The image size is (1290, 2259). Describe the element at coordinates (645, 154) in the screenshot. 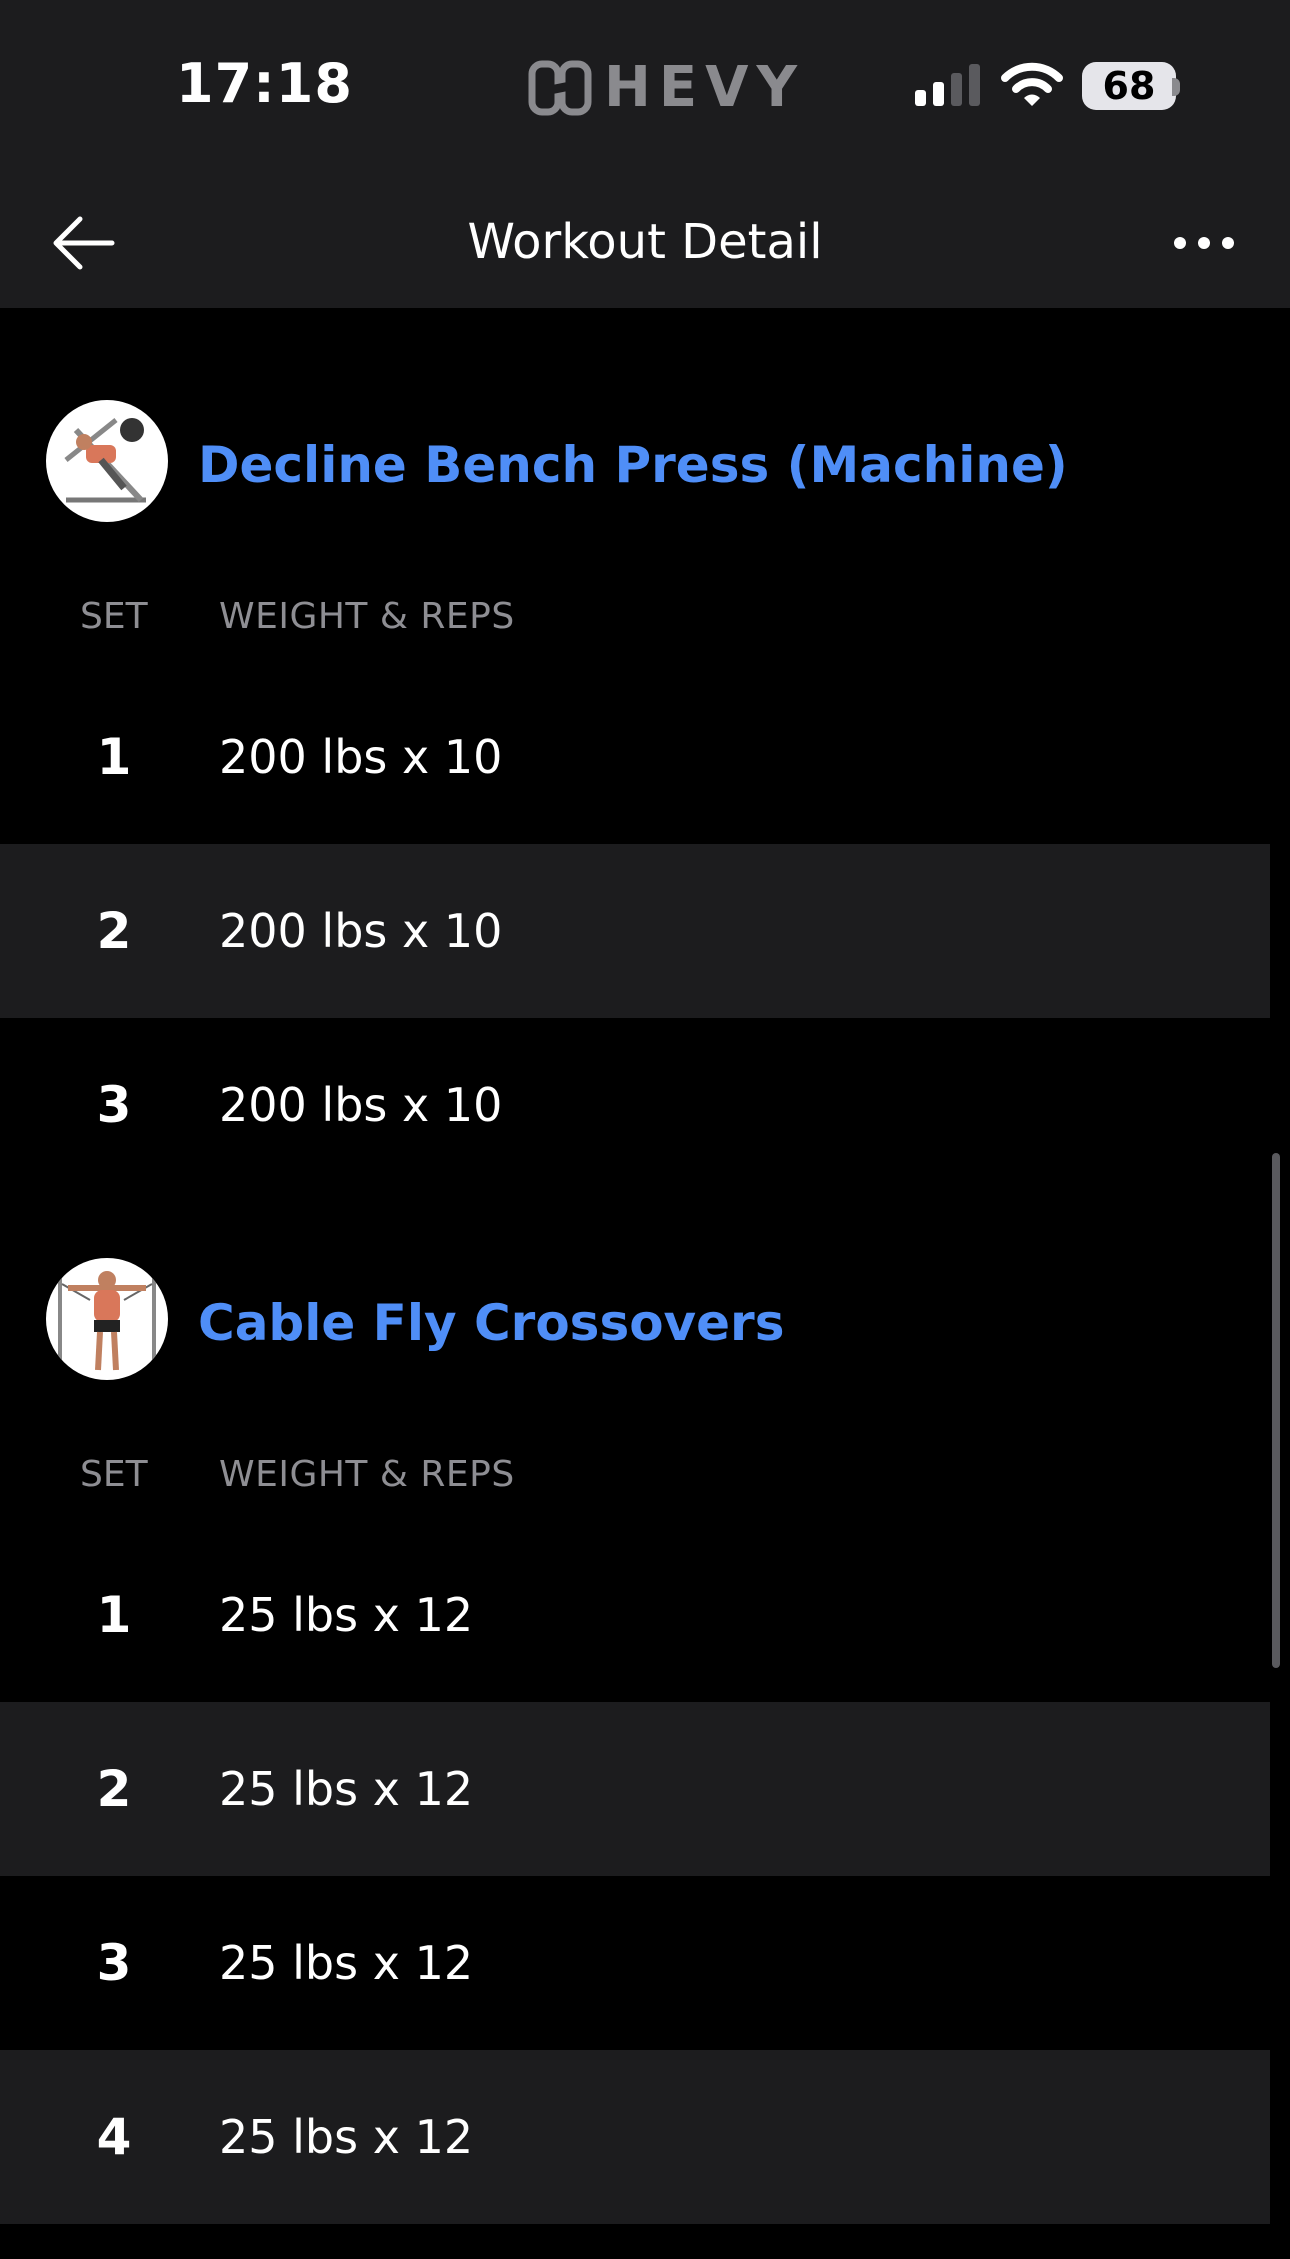

I see `app-header: 17:18 HEVY 68 Workout Detail` at that location.